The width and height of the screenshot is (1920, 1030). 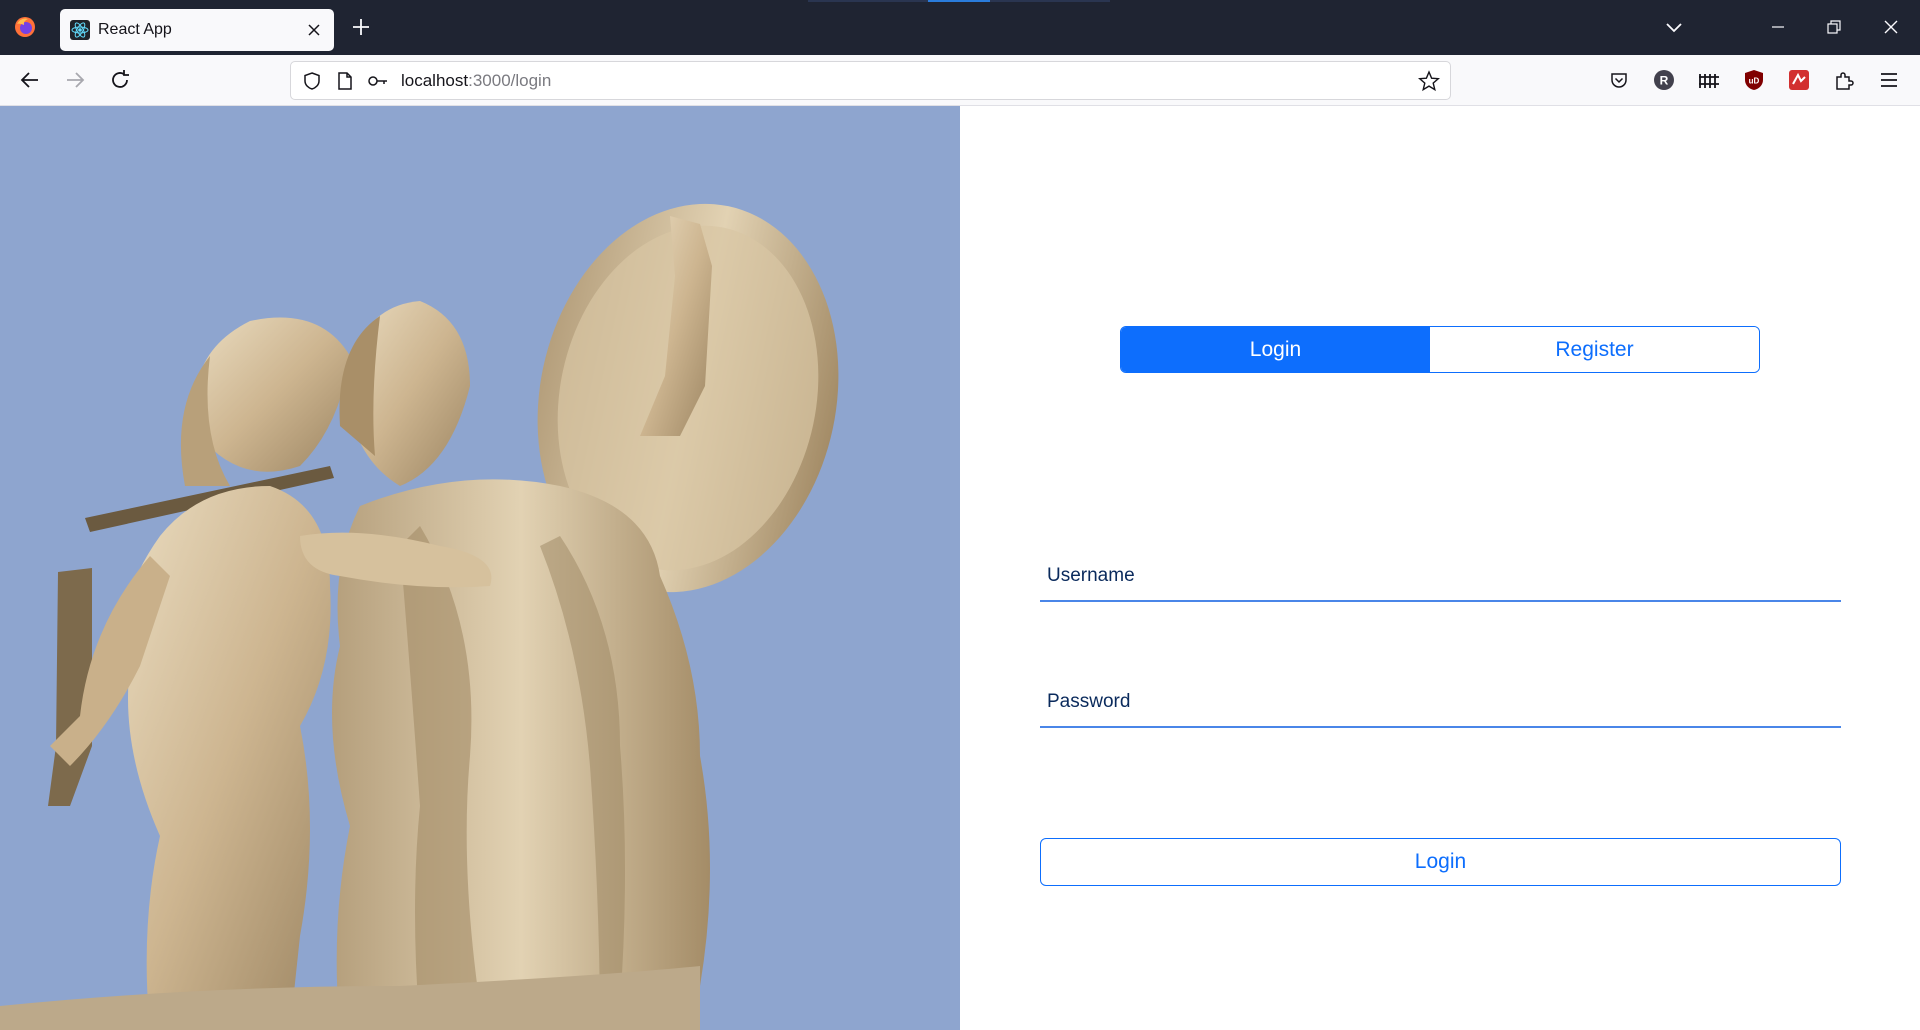 What do you see at coordinates (1429, 81) in the screenshot?
I see `star-icon` at bounding box center [1429, 81].